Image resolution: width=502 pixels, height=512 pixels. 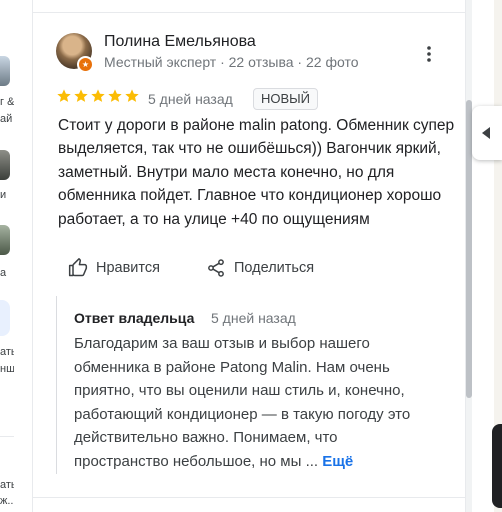 What do you see at coordinates (5, 318) in the screenshot?
I see `left-pill-button` at bounding box center [5, 318].